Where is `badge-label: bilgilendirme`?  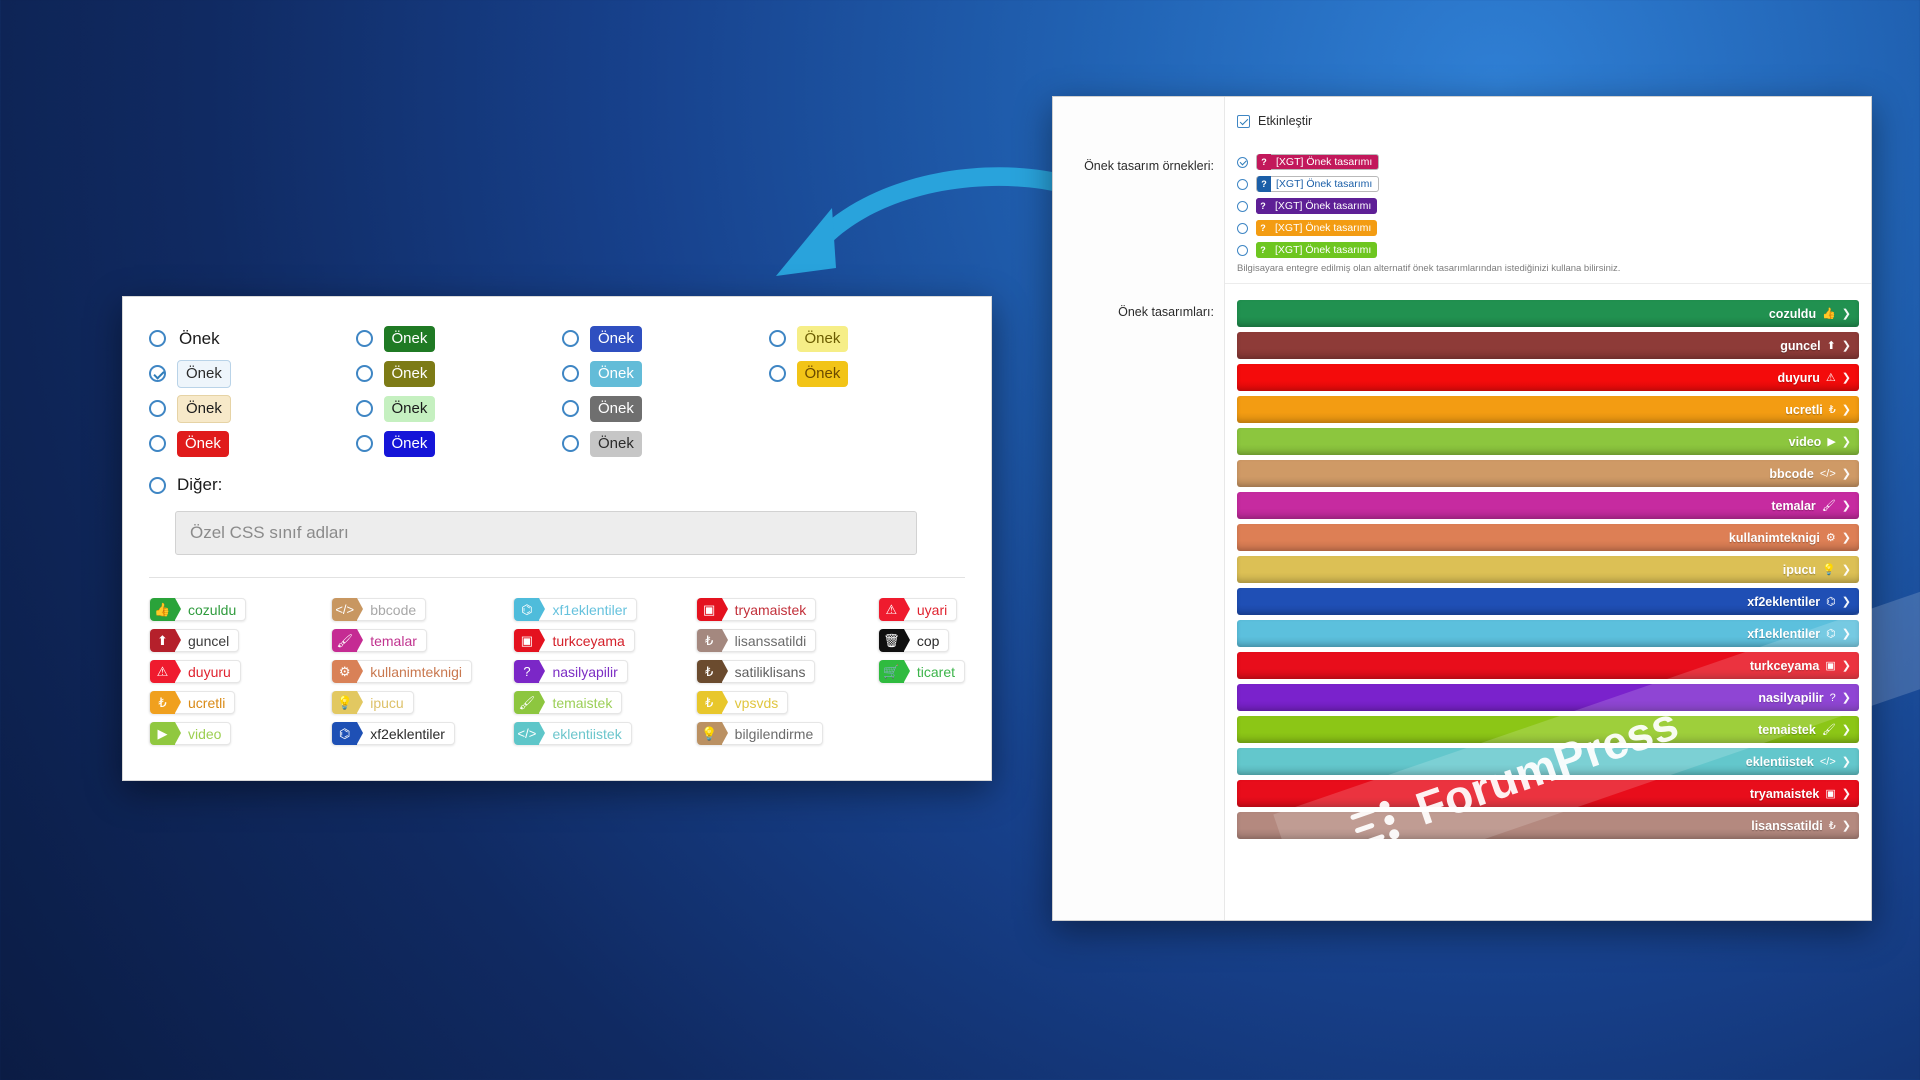 badge-label: bilgilendirme is located at coordinates (774, 733).